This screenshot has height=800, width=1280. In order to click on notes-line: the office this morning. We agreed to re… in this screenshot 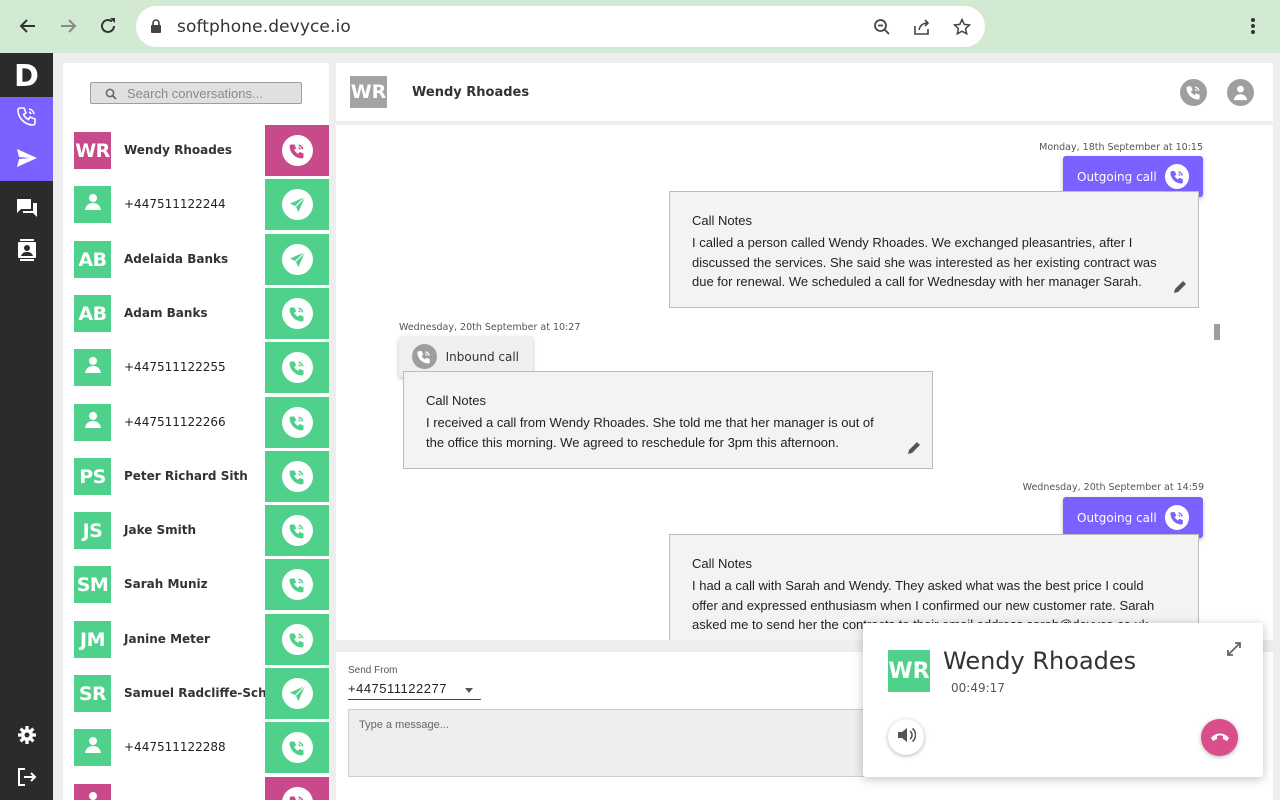, I will do `click(632, 442)`.